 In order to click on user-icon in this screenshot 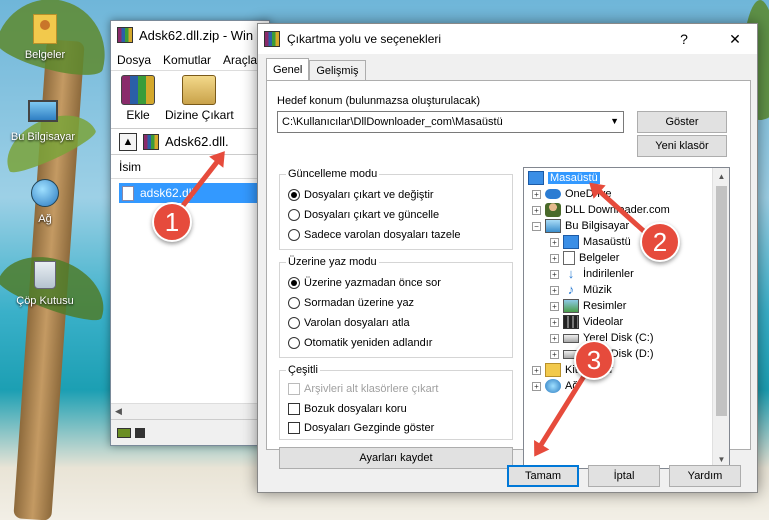, I will do `click(553, 210)`.